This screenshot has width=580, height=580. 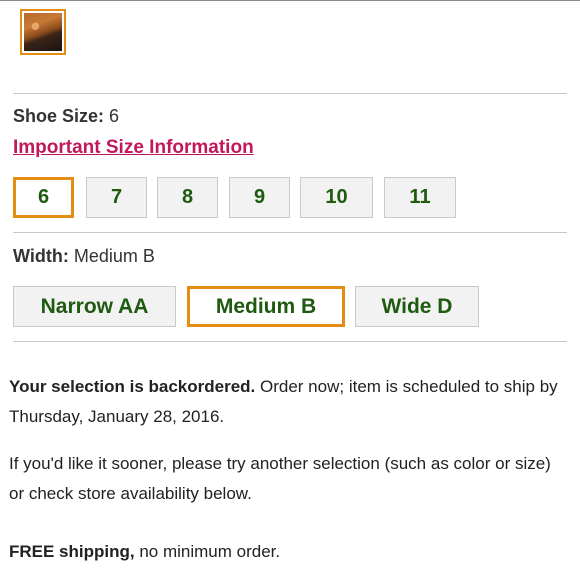 I want to click on width-option-wide-d: Wide D, so click(x=417, y=306).